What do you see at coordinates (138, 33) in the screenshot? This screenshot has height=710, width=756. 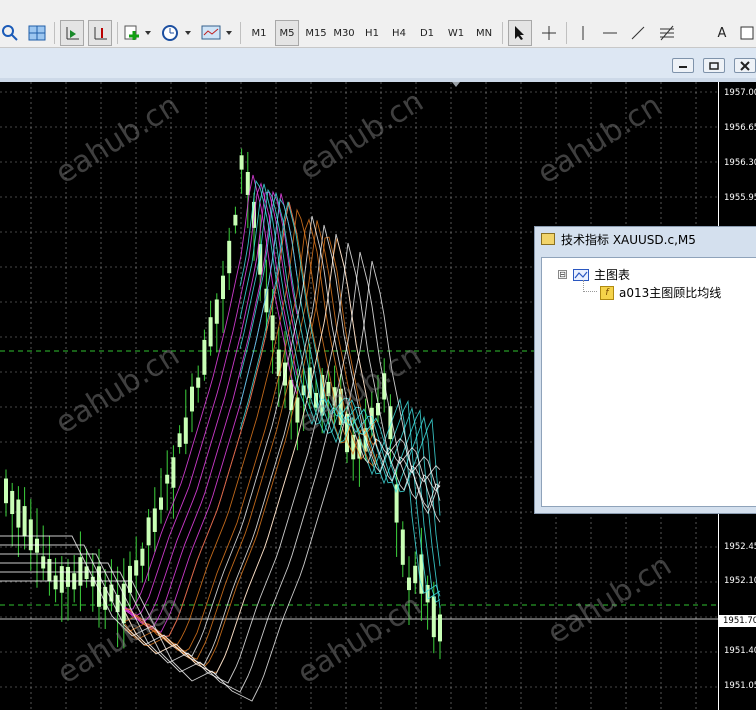 I see `new-order-icon` at bounding box center [138, 33].